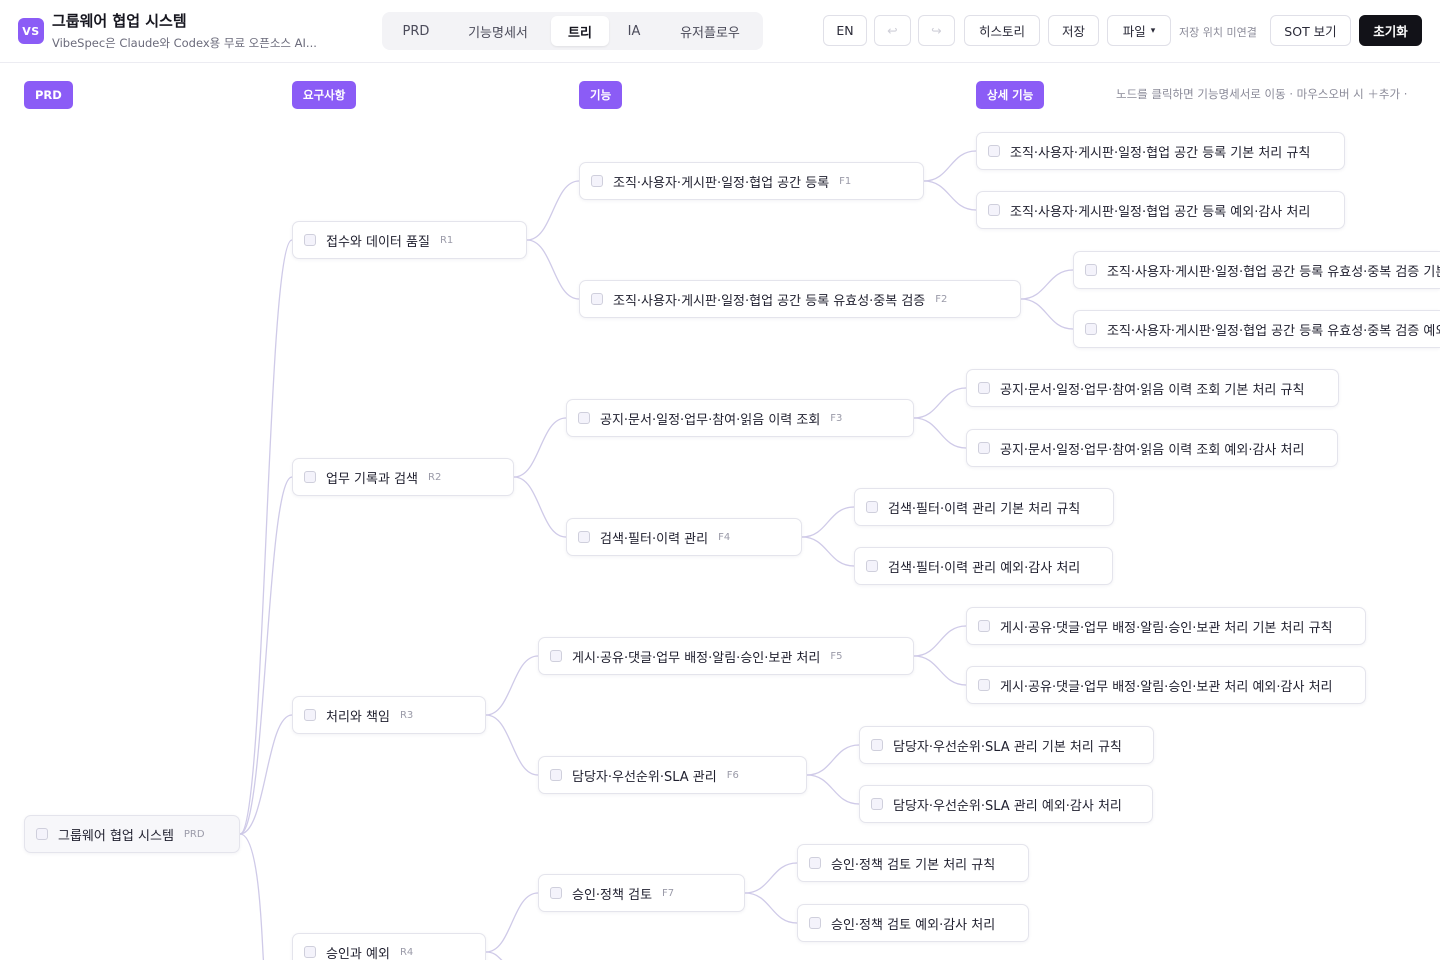 This screenshot has height=960, width=1440. I want to click on node-tag: F1, so click(845, 181).